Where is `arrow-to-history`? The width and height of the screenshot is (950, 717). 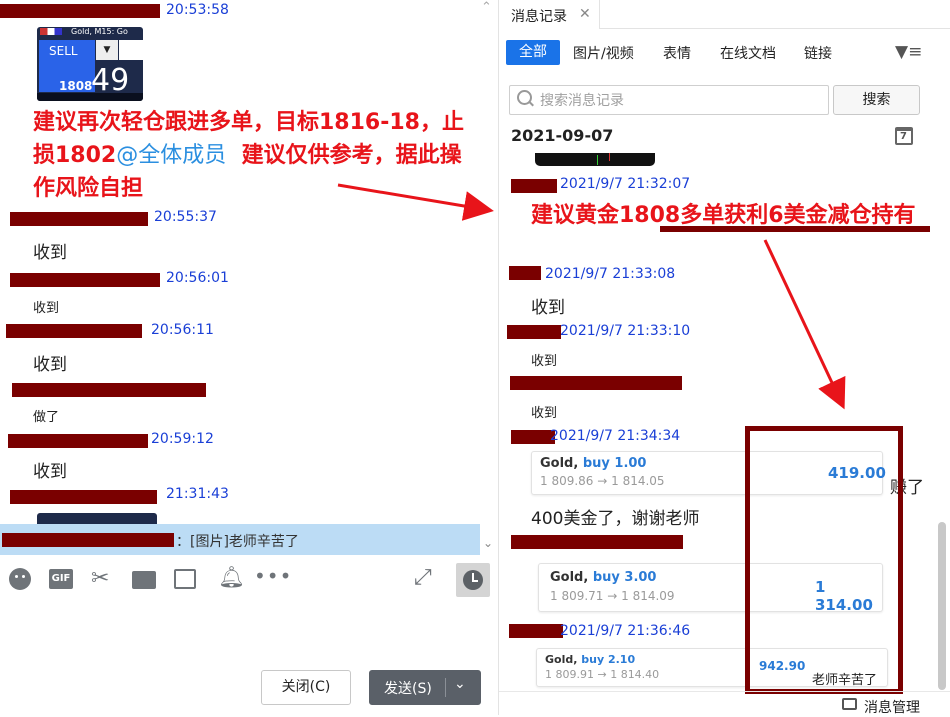 arrow-to-history is located at coordinates (415, 202).